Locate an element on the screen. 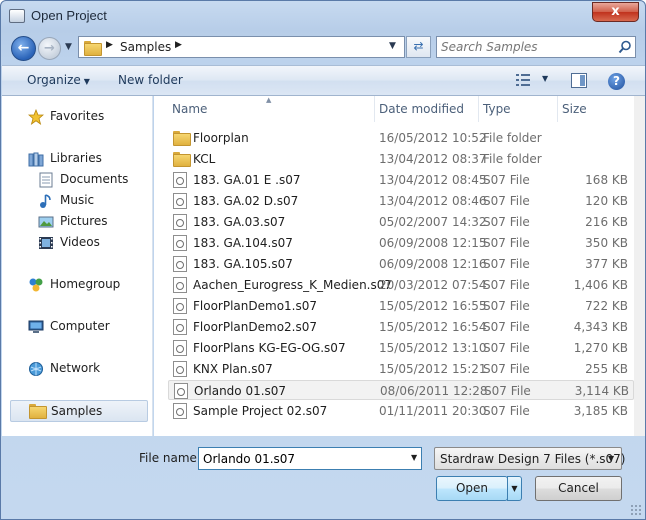 Image resolution: width=646 pixels, height=520 pixels. nav-label: Samples is located at coordinates (77, 411).